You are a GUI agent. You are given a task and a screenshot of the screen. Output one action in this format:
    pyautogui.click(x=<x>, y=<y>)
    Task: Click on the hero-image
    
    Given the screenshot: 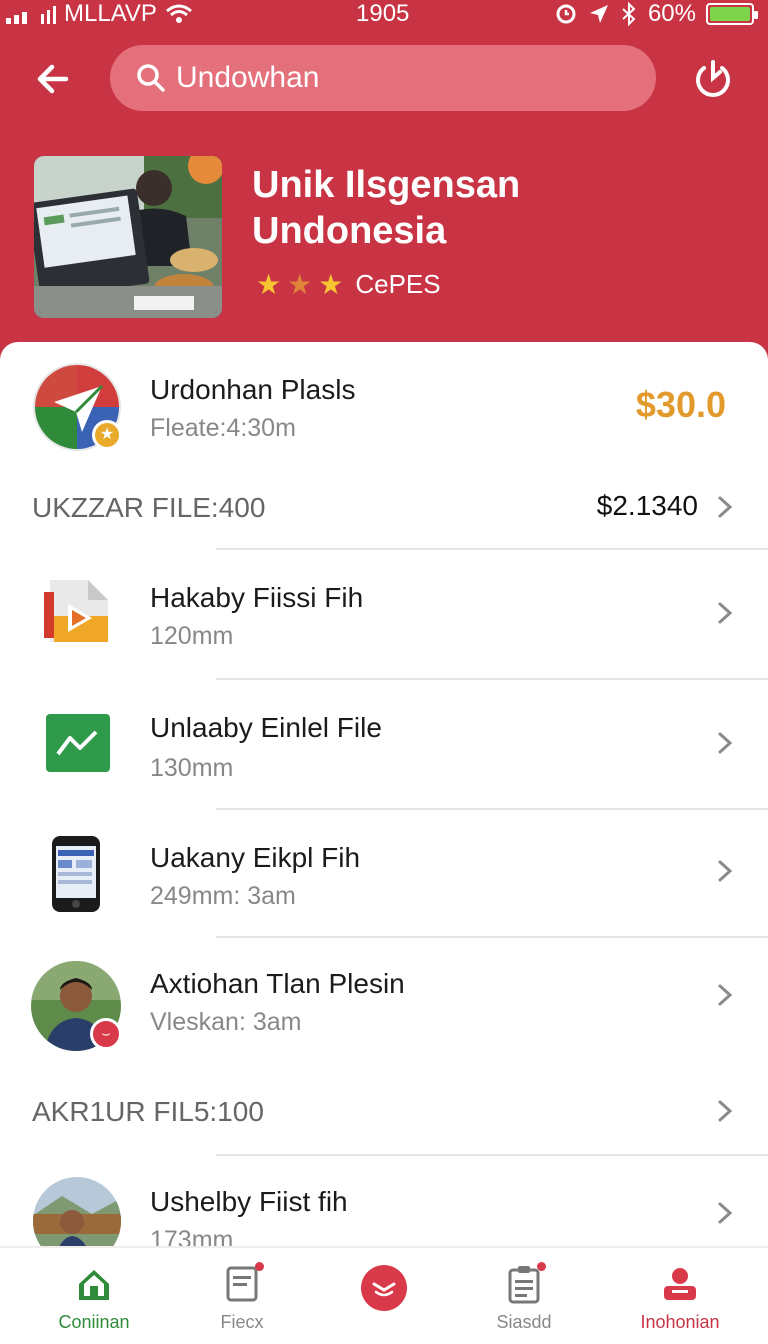 What is the action you would take?
    pyautogui.click(x=128, y=237)
    